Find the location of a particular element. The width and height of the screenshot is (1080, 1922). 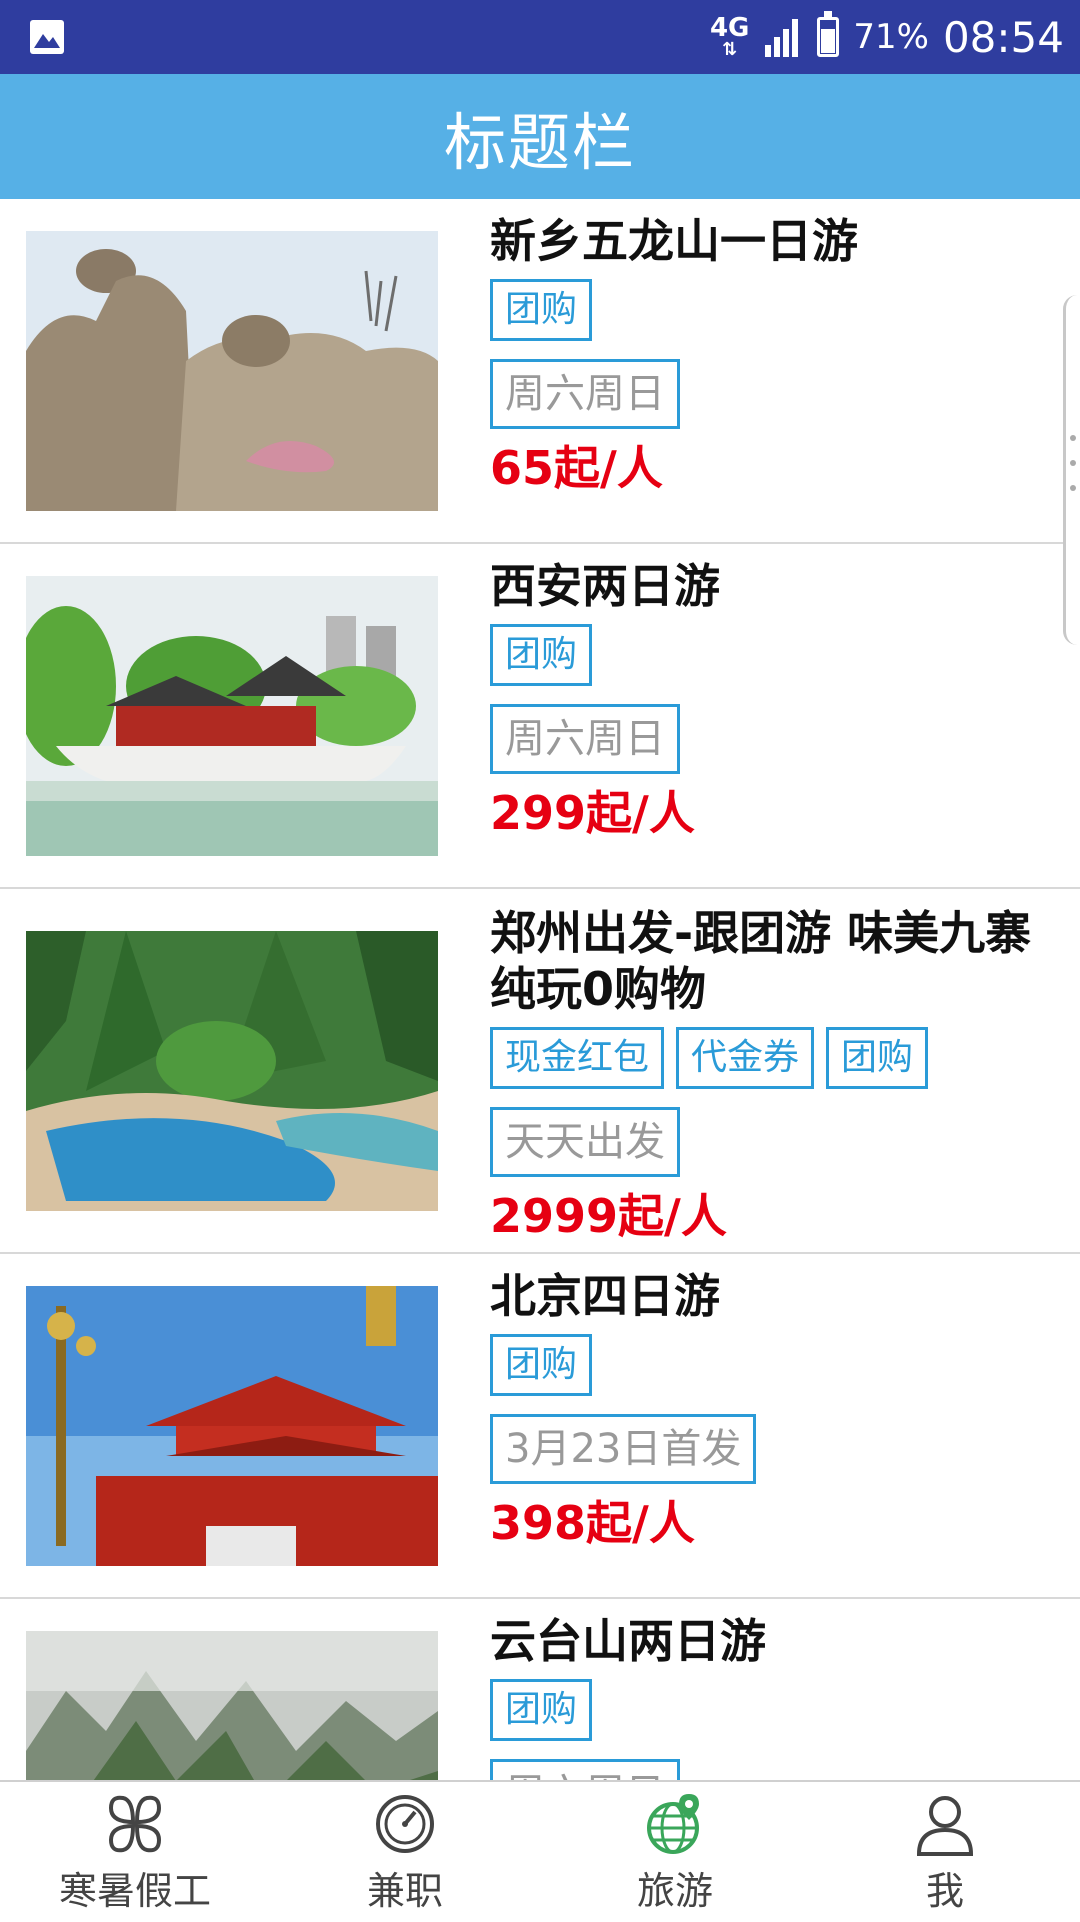

gallery-notification-icon is located at coordinates (47, 37).